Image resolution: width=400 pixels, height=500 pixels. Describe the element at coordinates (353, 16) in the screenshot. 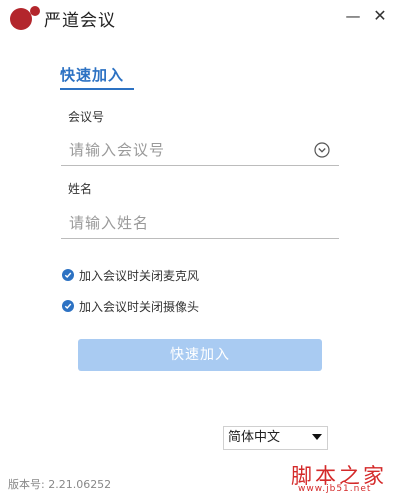

I see `minimize-button: —` at that location.